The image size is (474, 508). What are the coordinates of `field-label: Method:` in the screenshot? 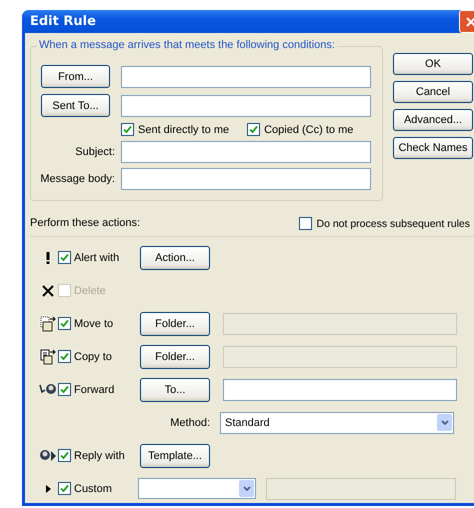 It's located at (189, 422).